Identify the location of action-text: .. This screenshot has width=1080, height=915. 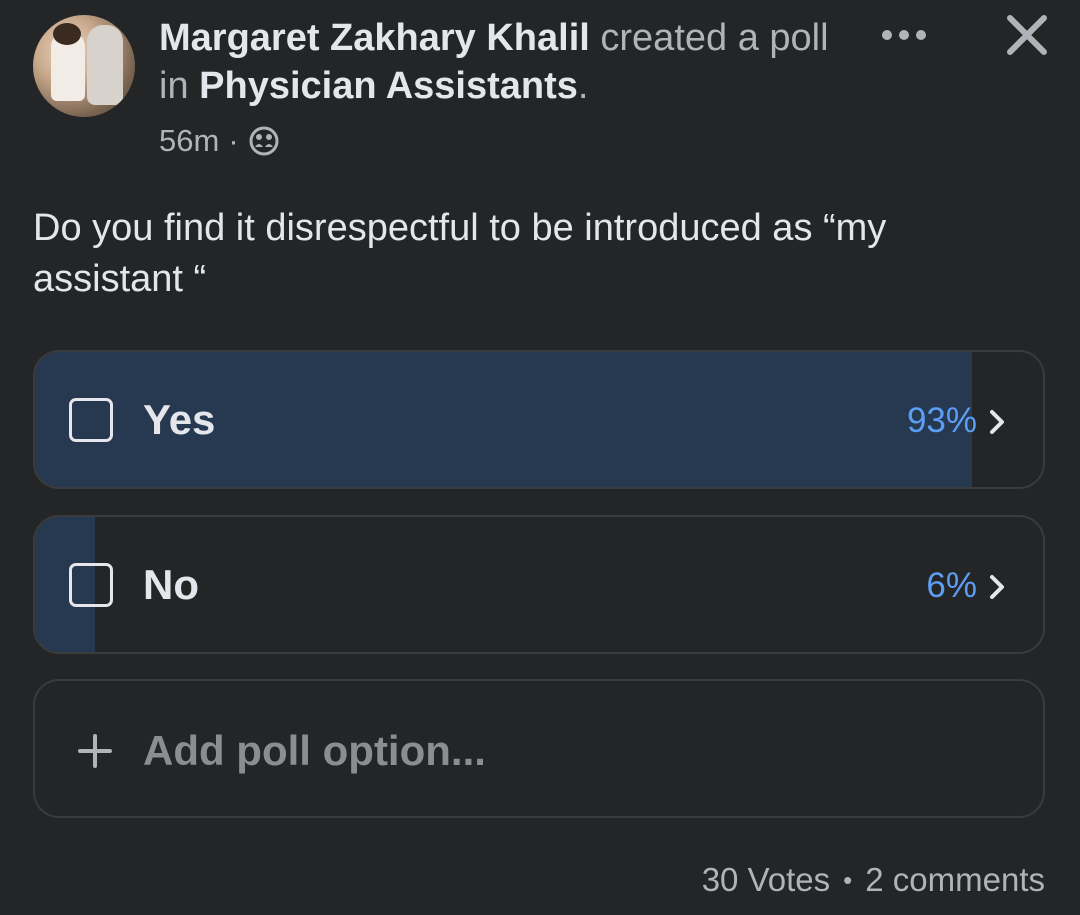
(583, 86).